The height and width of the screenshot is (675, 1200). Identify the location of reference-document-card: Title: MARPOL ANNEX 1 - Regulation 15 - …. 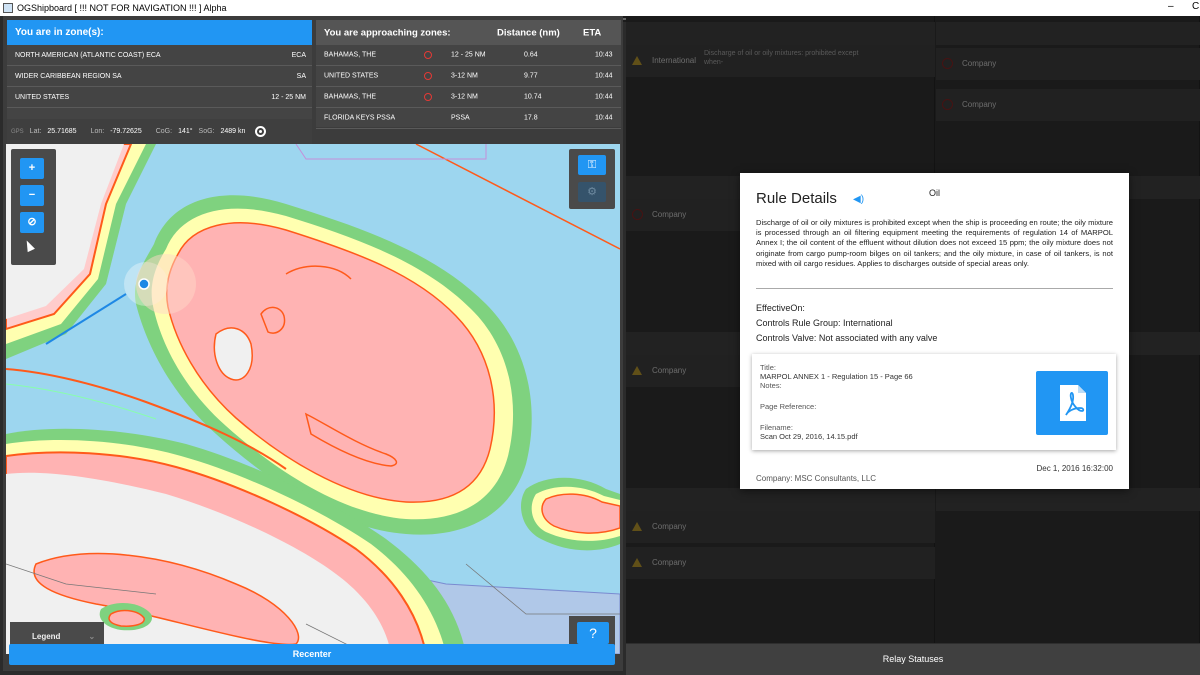
(934, 402).